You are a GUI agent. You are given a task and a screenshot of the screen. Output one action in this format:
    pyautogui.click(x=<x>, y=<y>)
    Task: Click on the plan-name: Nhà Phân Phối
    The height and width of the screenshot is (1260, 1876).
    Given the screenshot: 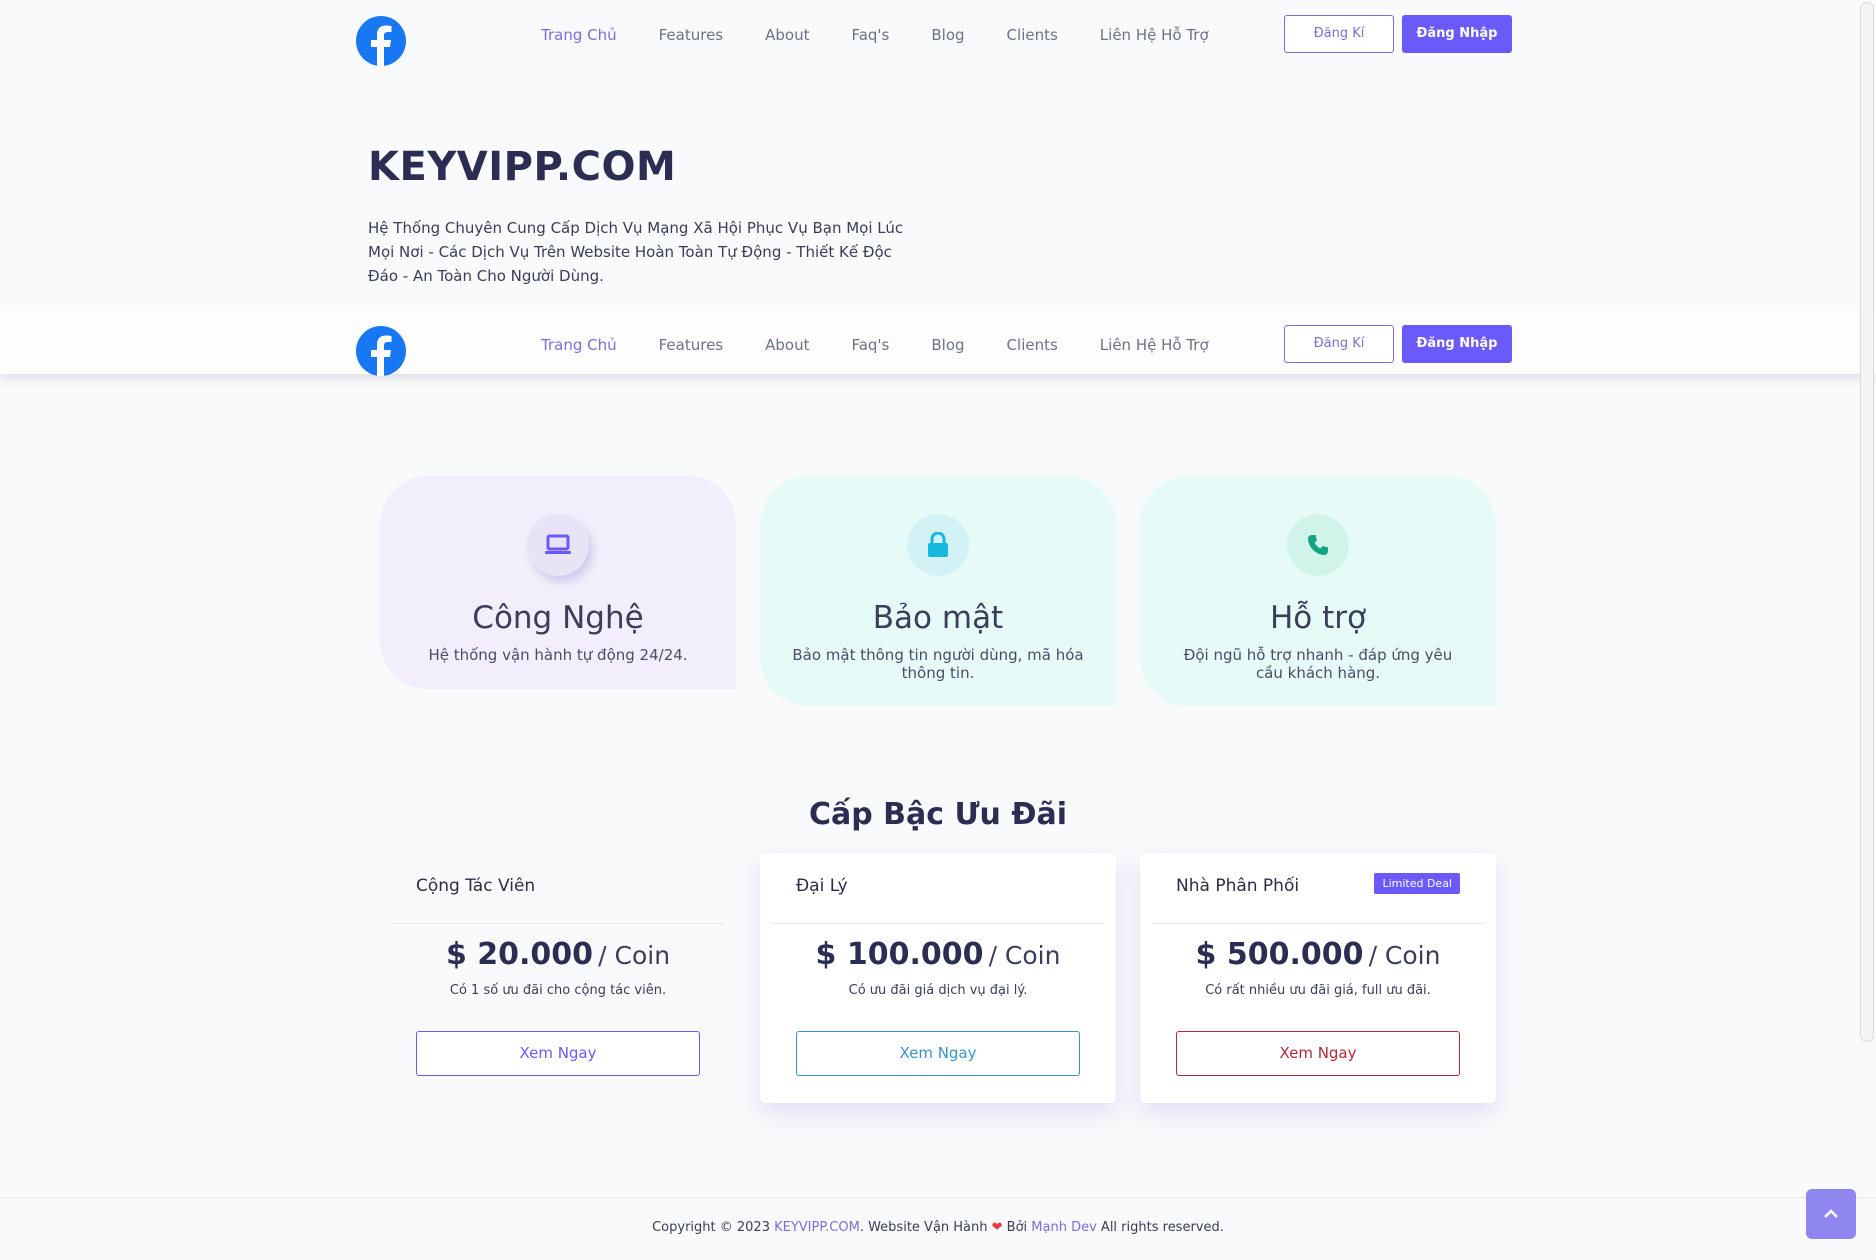 What is the action you would take?
    pyautogui.click(x=1238, y=886)
    